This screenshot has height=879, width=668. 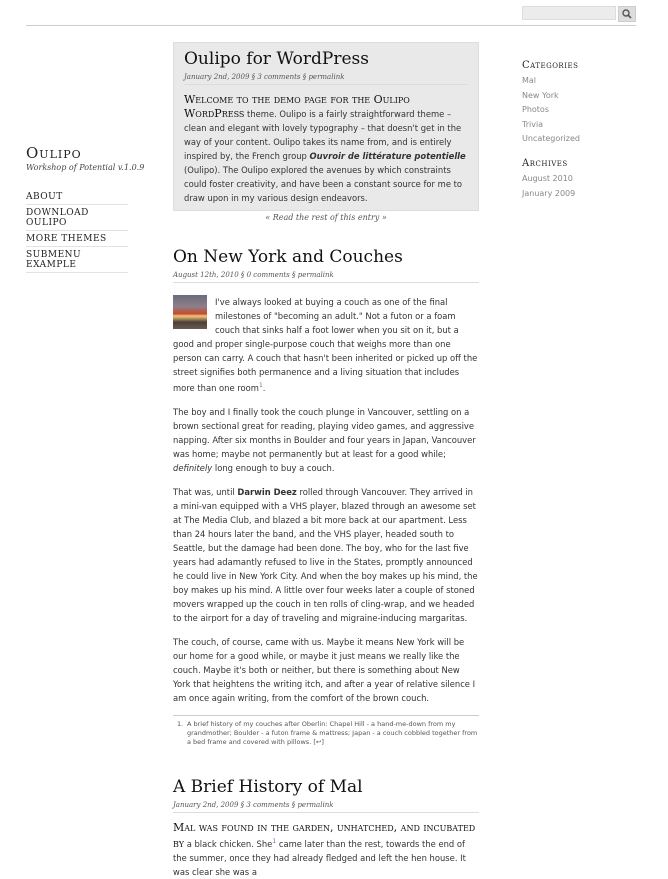 What do you see at coordinates (545, 163) in the screenshot?
I see `archives-heading: Archives` at bounding box center [545, 163].